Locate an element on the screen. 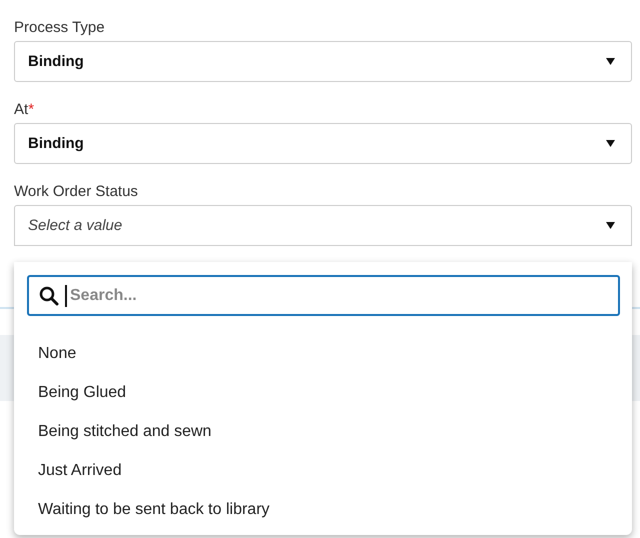 This screenshot has width=640, height=538. text-cursor is located at coordinates (66, 296).